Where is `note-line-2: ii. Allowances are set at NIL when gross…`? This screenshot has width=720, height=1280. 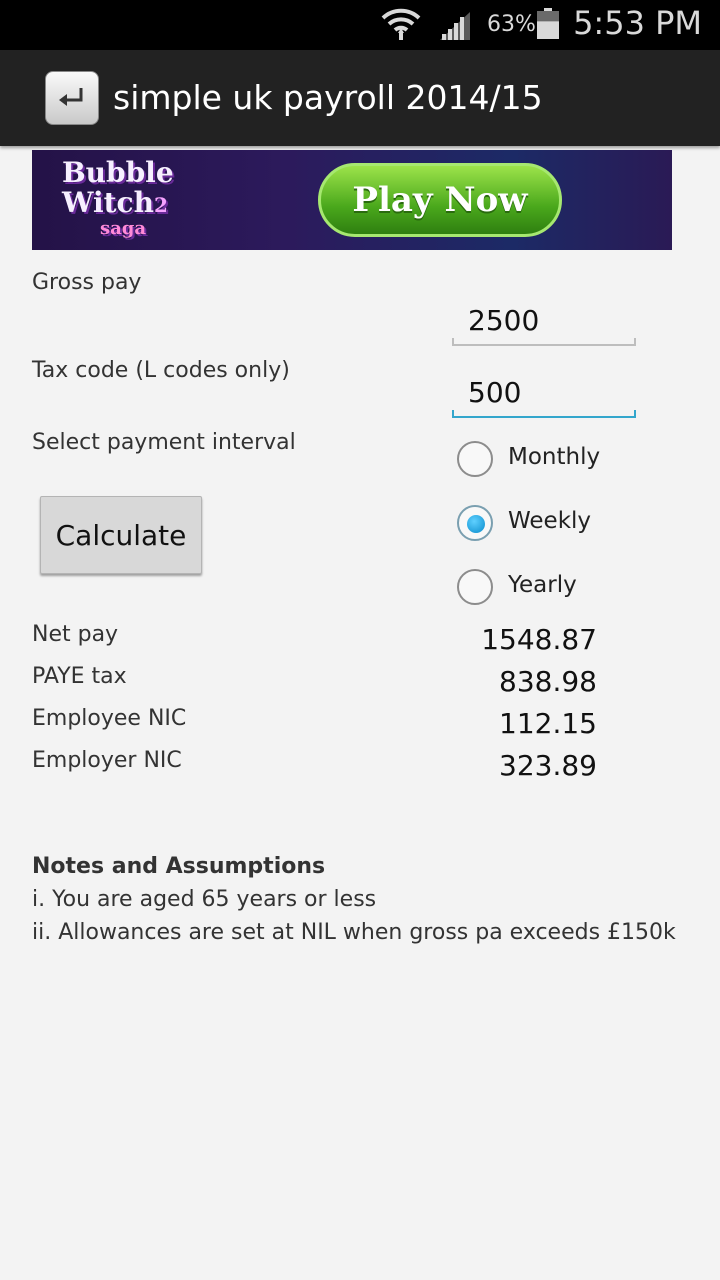 note-line-2: ii. Allowances are set at NIL when gross… is located at coordinates (354, 932).